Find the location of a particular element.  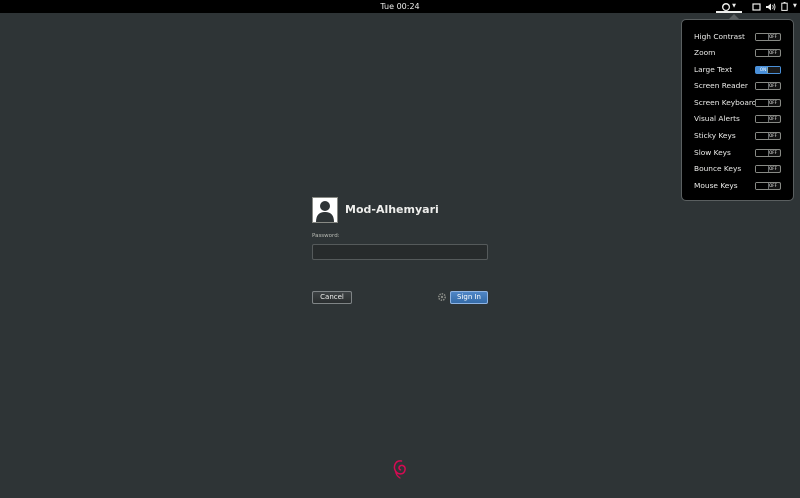

a11y-menu-item-label: Screen Reader is located at coordinates (721, 85).